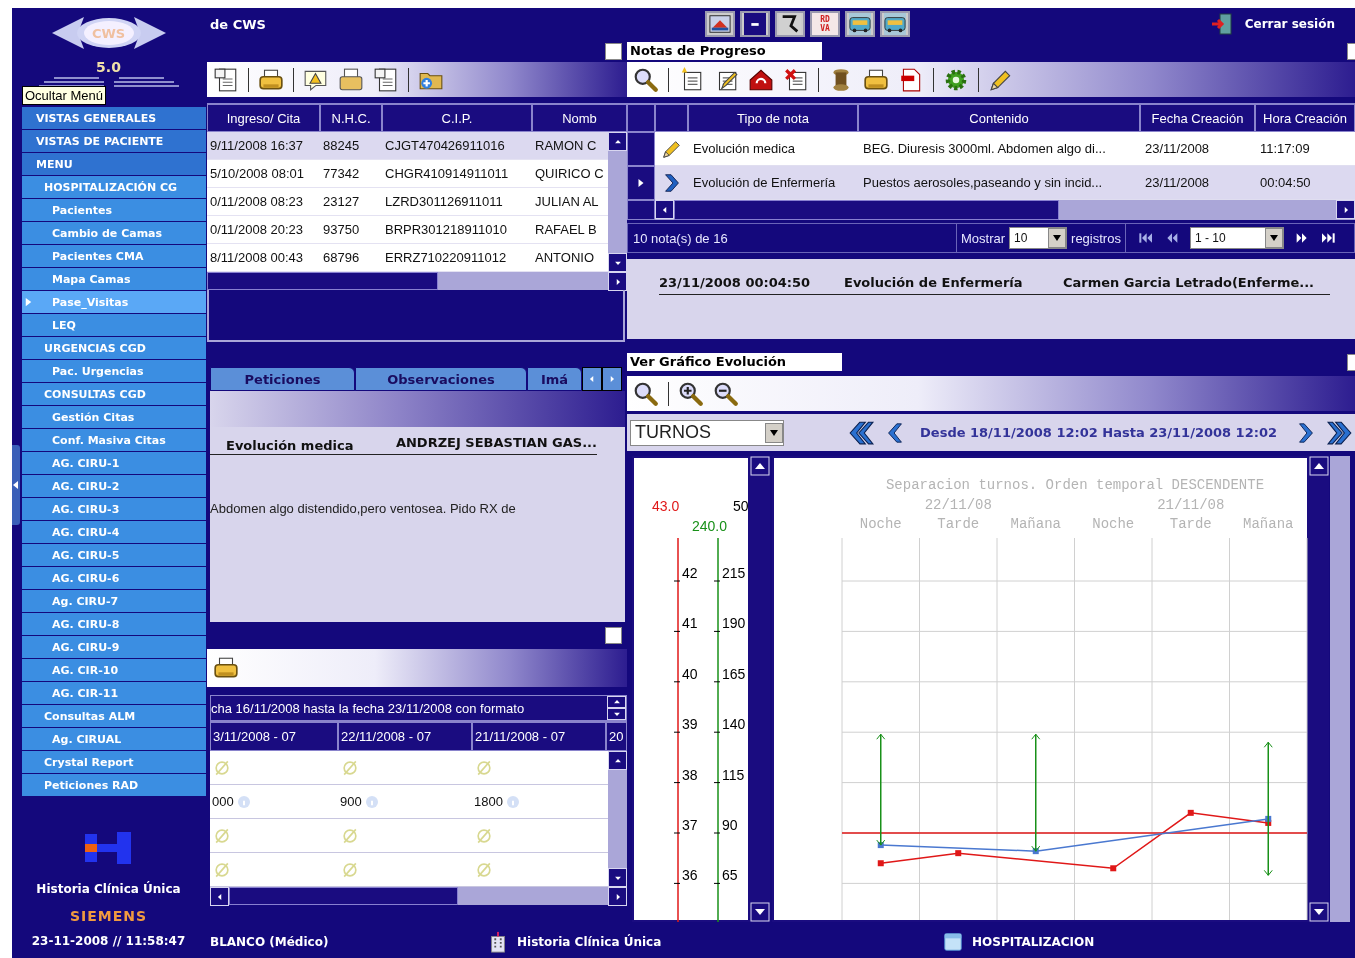 The height and width of the screenshot is (958, 1355). I want to click on arrow-icon, so click(28, 302).